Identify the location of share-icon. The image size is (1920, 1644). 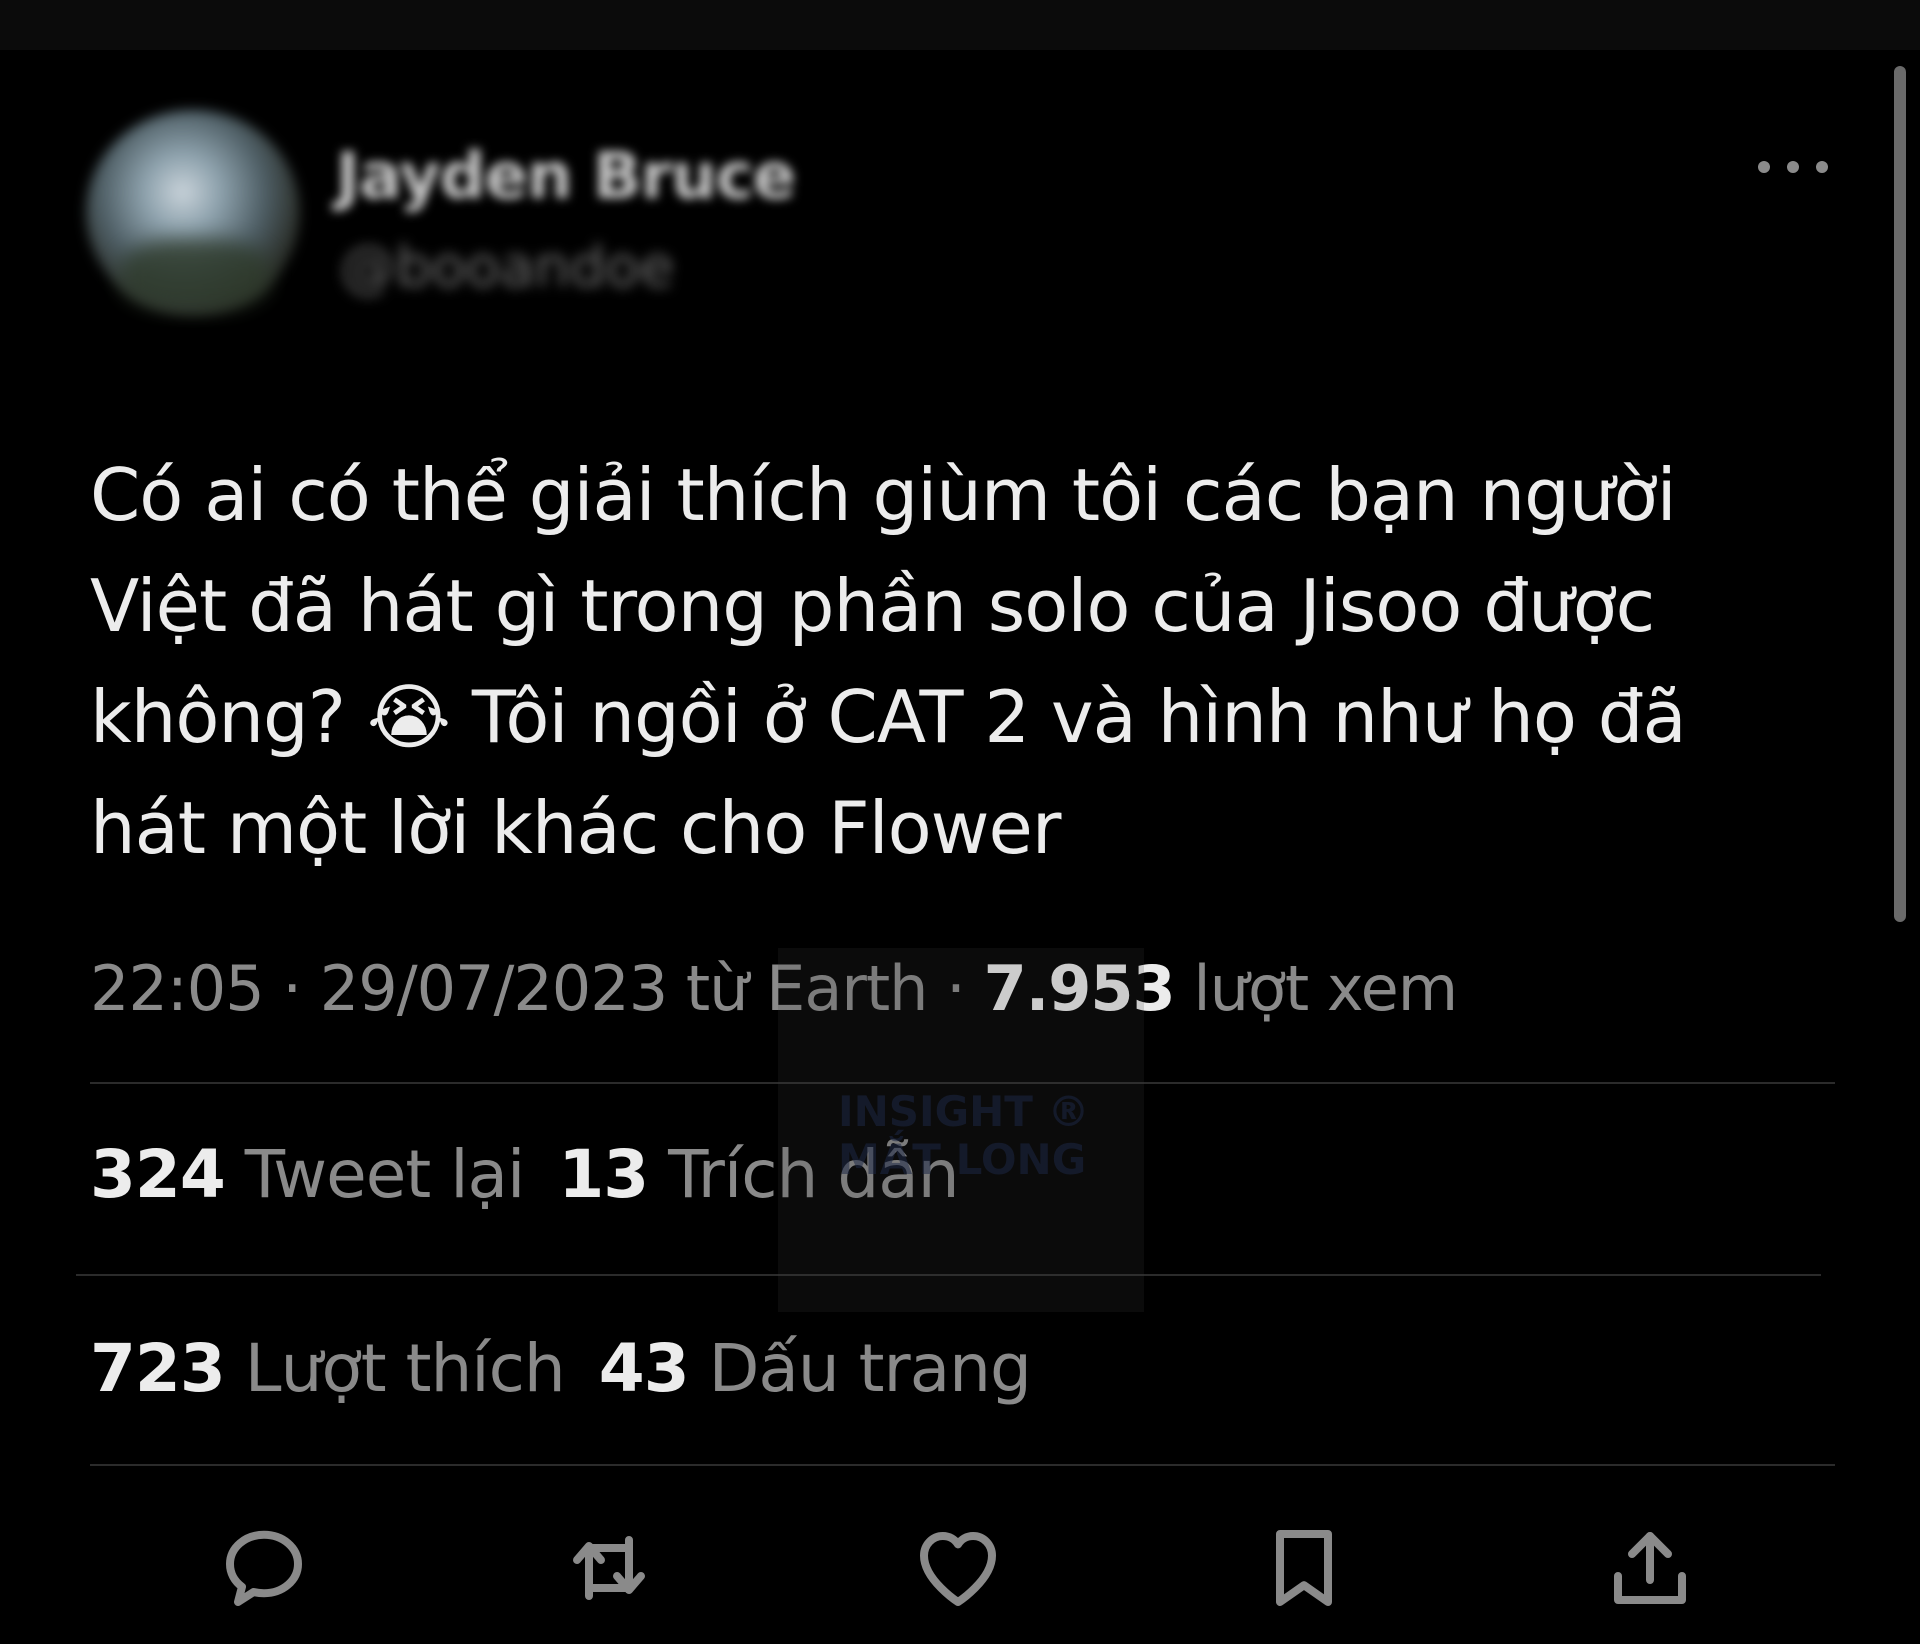
(1650, 1568).